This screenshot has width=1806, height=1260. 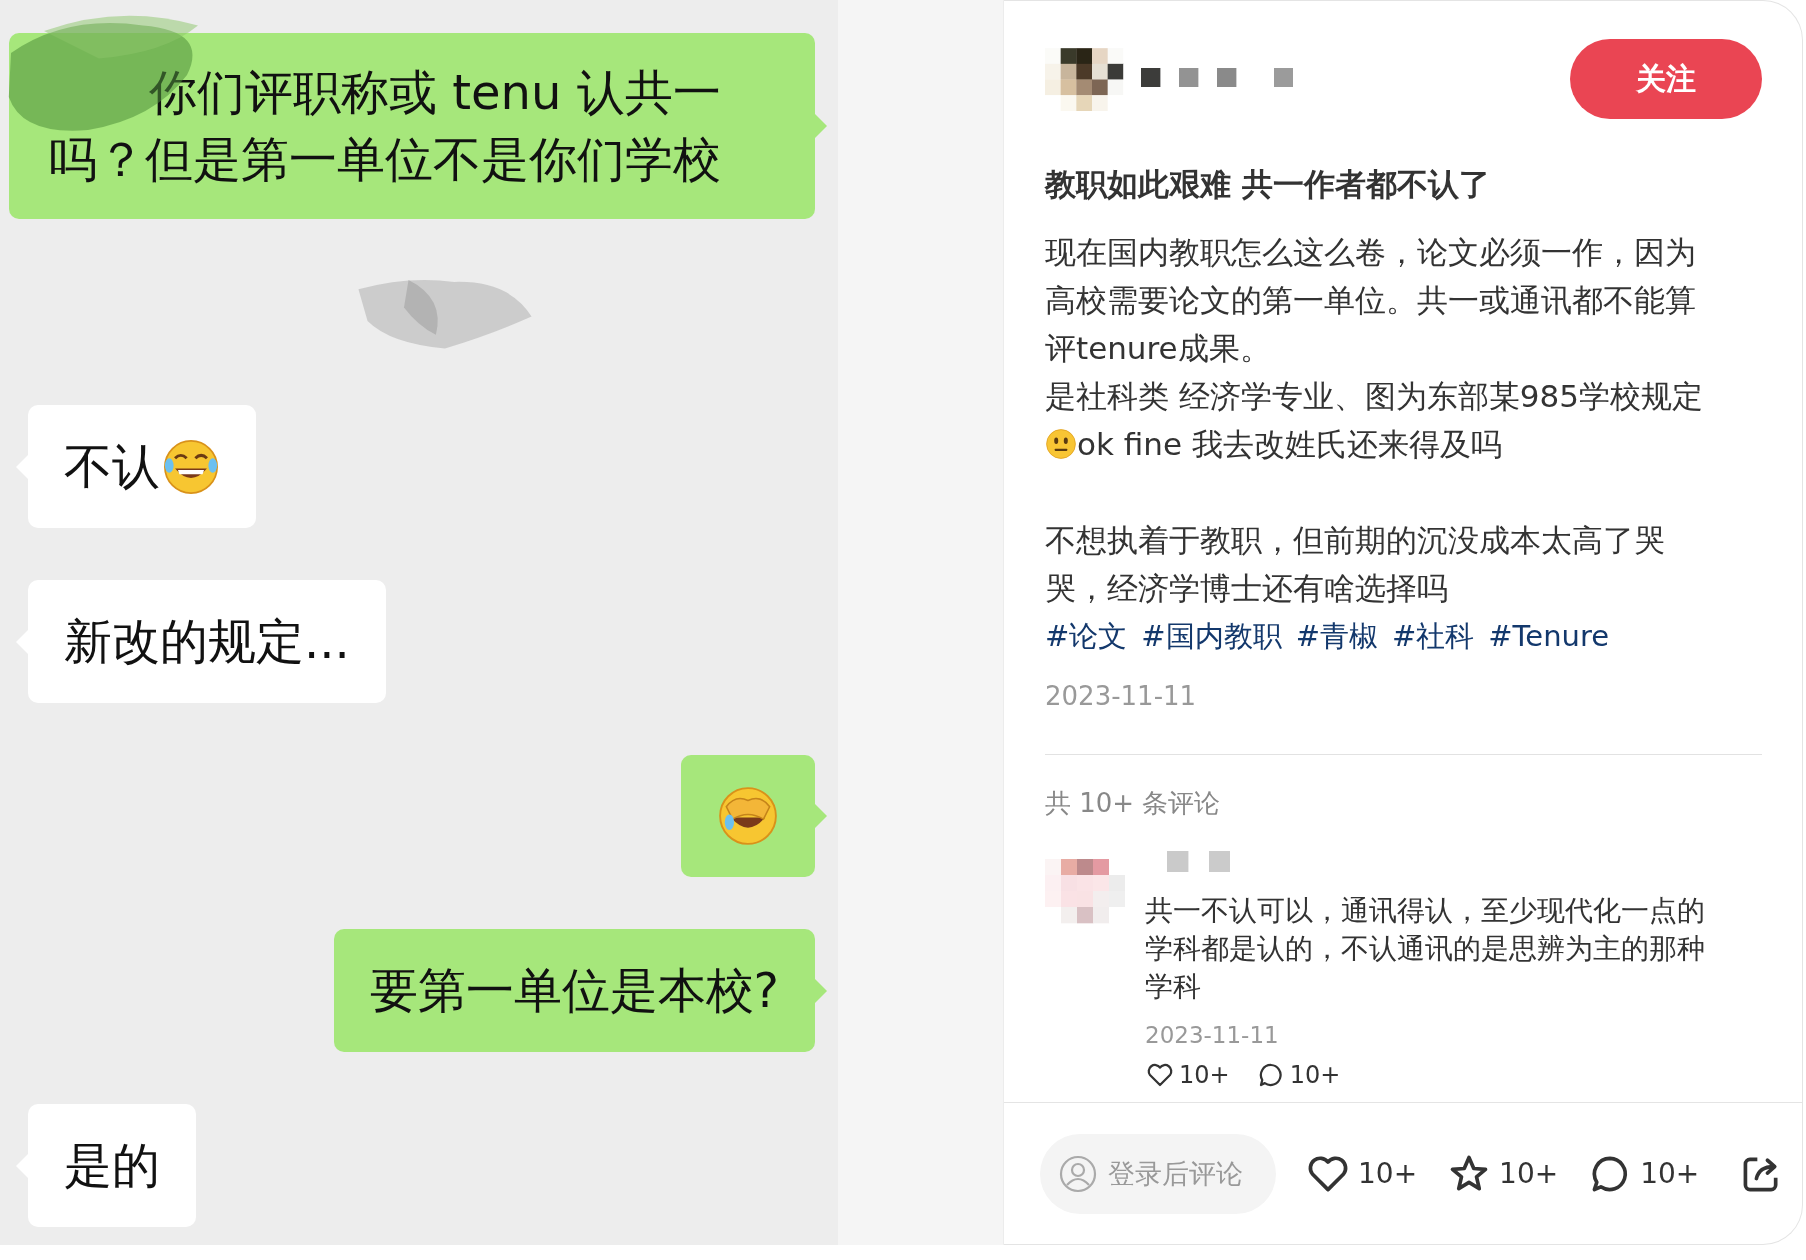 What do you see at coordinates (1433, 636) in the screenshot?
I see `hashtag-link: #社科` at bounding box center [1433, 636].